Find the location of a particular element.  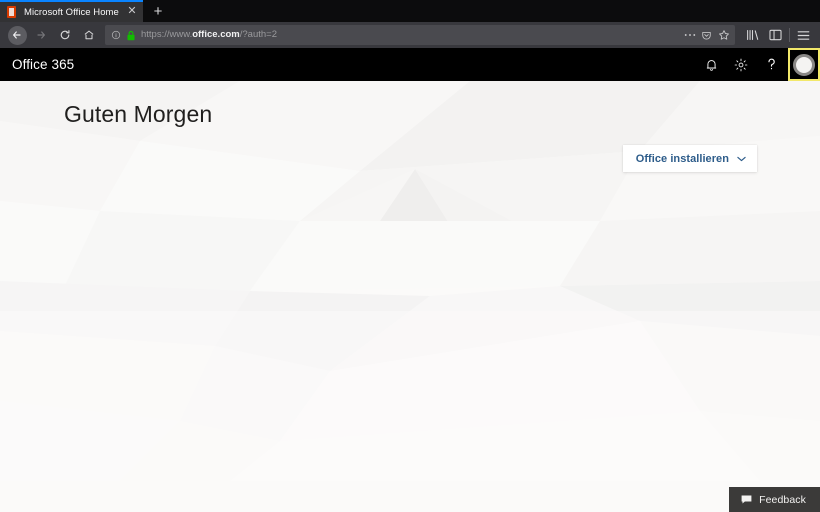

url-domain: office.com is located at coordinates (216, 34).